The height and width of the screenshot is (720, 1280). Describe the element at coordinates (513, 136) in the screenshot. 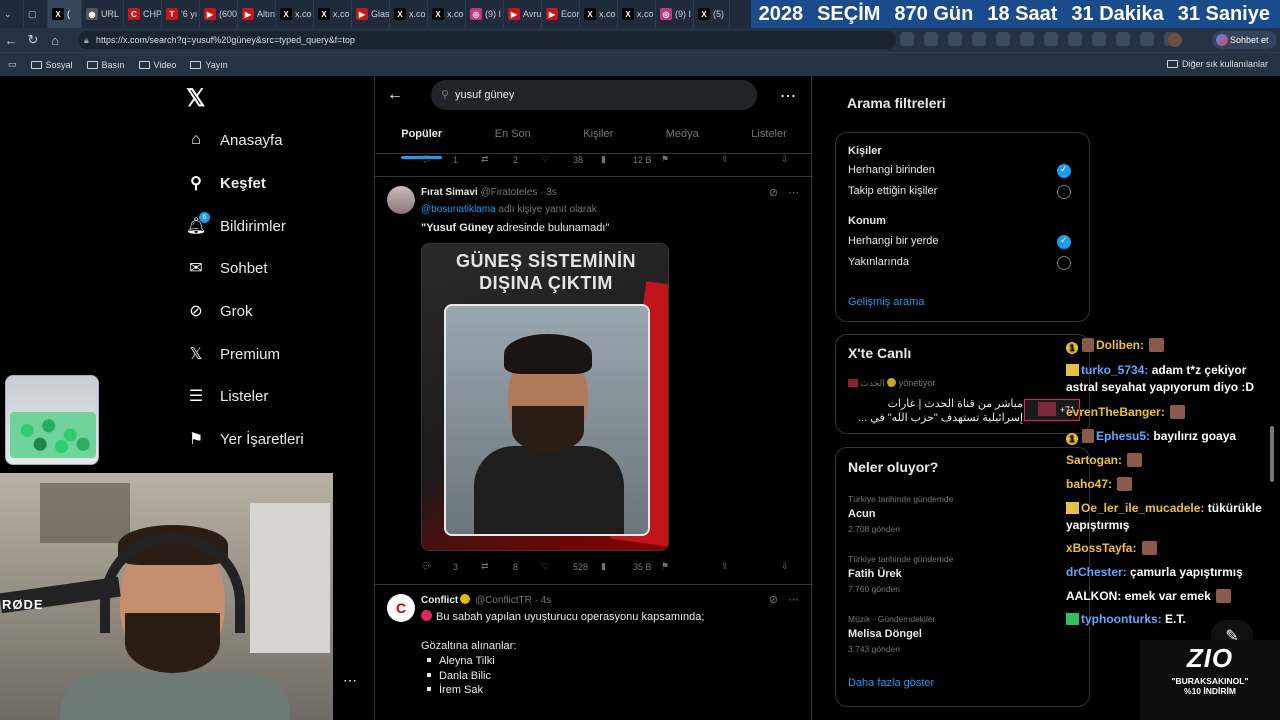

I see `tab-latest: En Son` at that location.